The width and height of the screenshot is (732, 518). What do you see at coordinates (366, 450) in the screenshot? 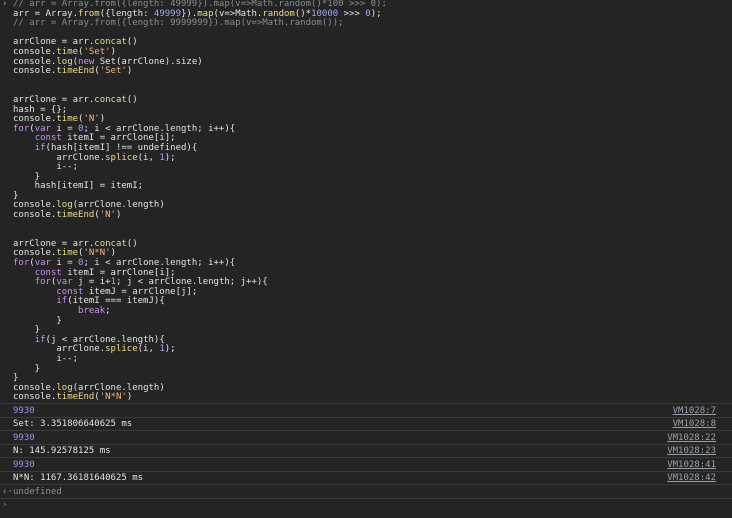
I see `console-message-row: N: 145.92578125 ms VM1028:23` at bounding box center [366, 450].